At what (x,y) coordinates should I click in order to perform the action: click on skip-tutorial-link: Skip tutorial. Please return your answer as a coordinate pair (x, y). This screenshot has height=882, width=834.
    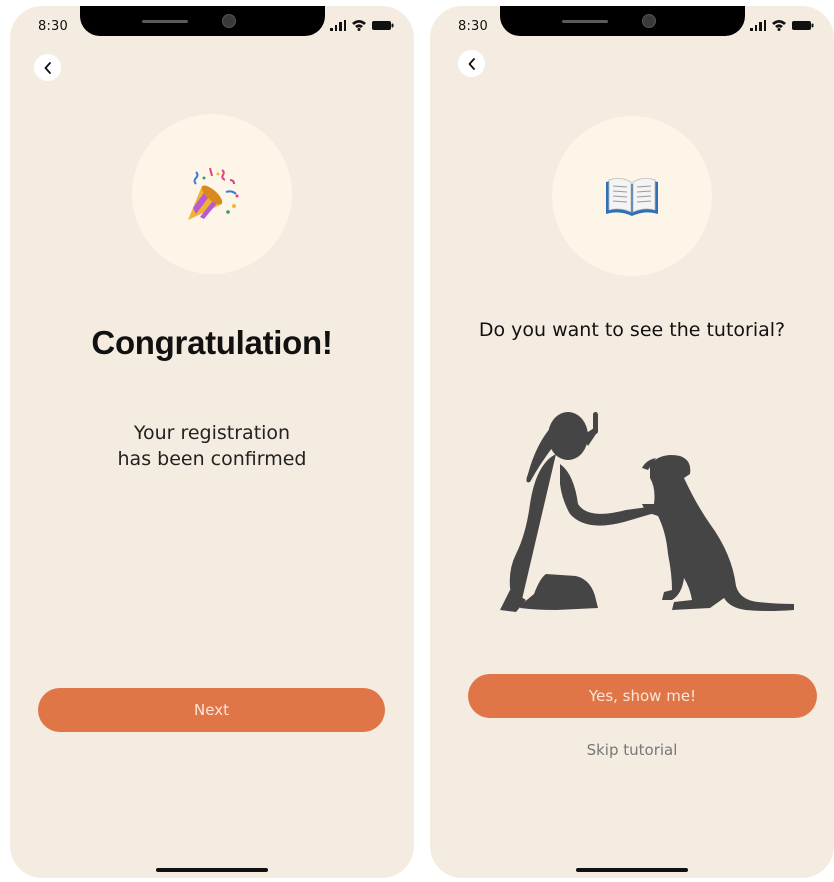
    Looking at the image, I should click on (632, 750).